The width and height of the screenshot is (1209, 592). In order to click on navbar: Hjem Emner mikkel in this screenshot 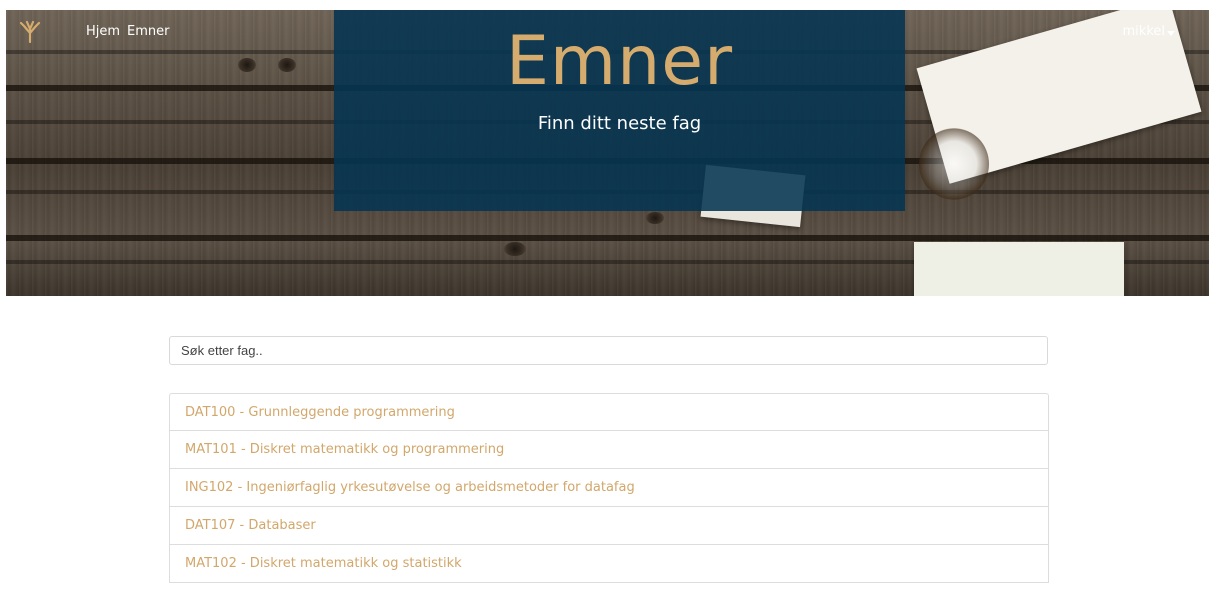, I will do `click(607, 32)`.